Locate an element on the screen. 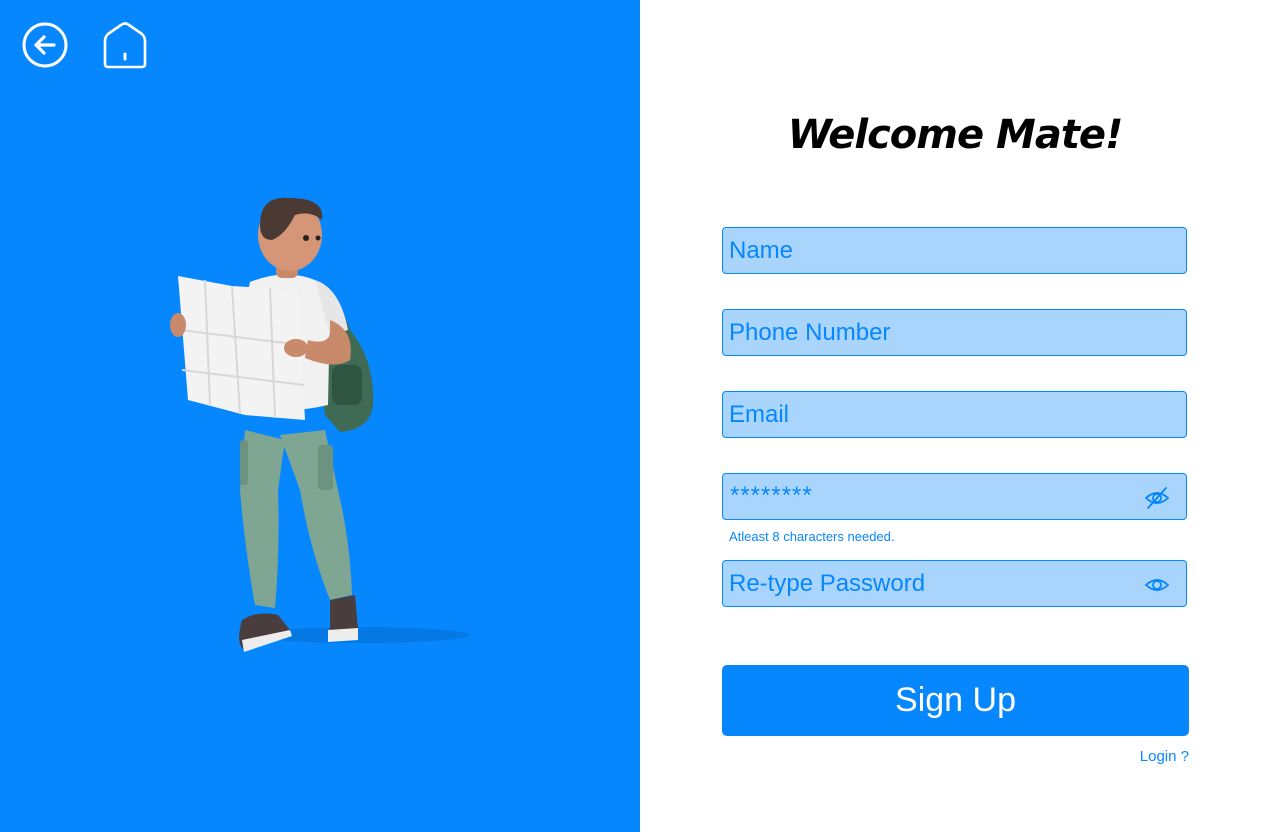  traveler-illustration is located at coordinates (320, 424).